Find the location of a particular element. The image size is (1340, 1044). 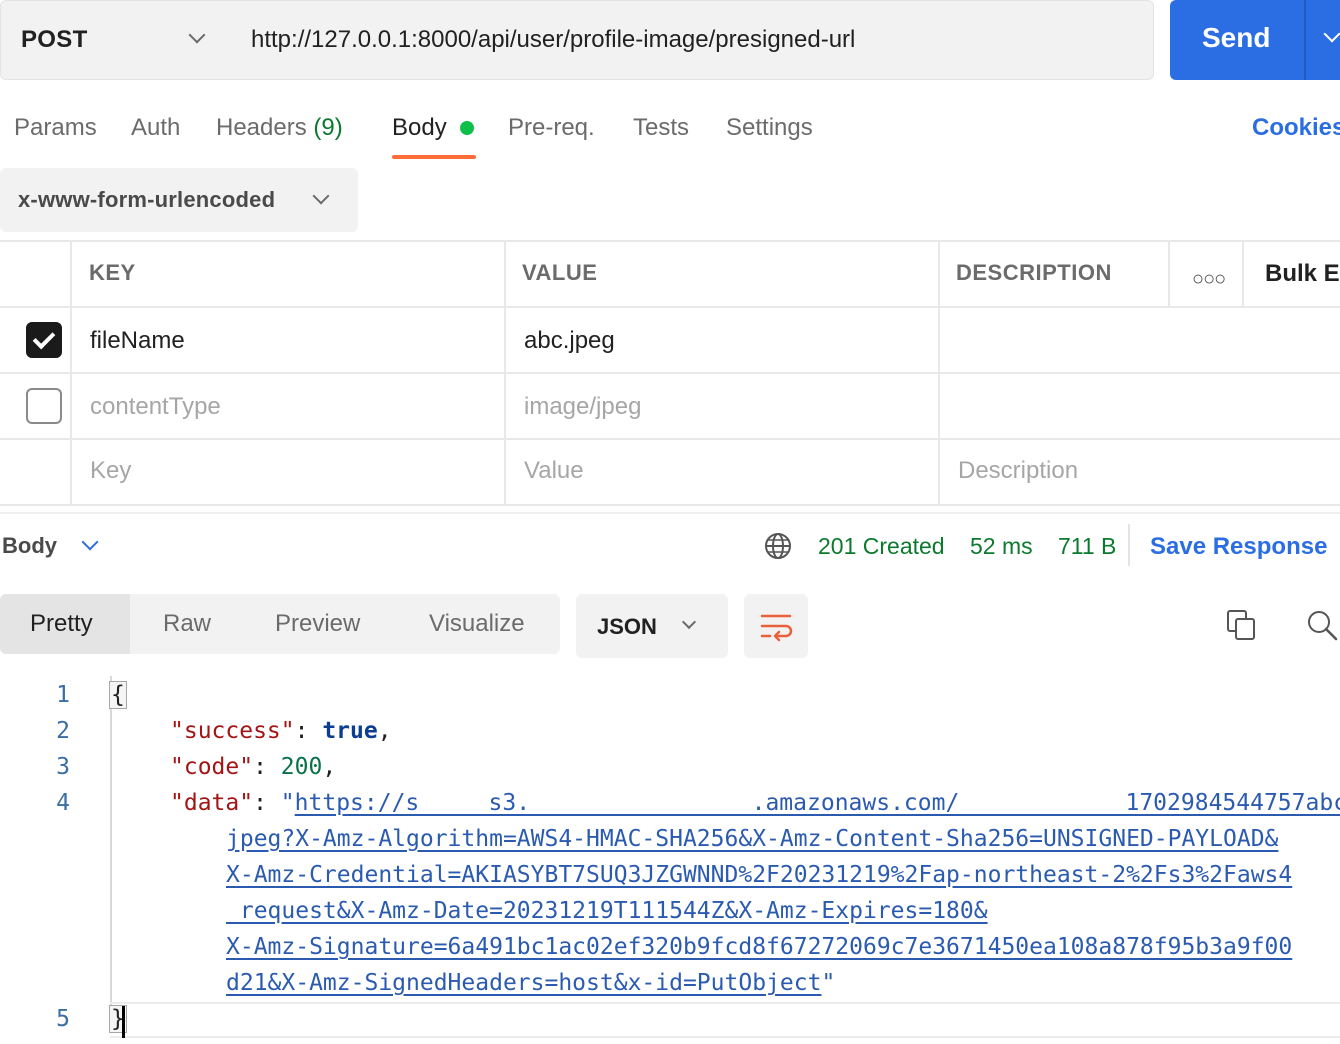

table-border-top is located at coordinates (670, 241).